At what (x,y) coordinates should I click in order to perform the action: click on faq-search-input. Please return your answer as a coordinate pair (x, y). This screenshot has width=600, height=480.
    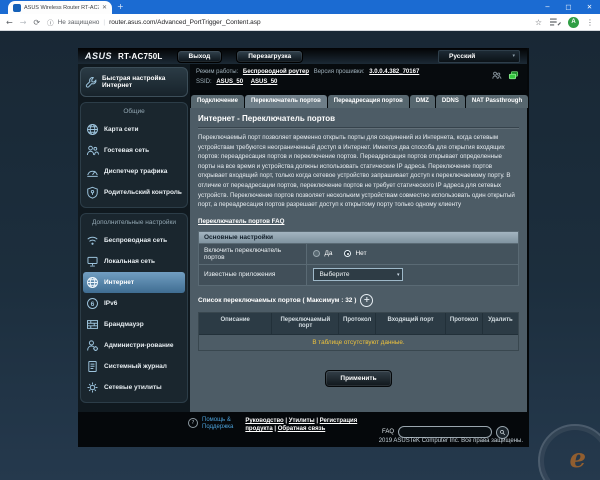
    Looking at the image, I should click on (445, 432).